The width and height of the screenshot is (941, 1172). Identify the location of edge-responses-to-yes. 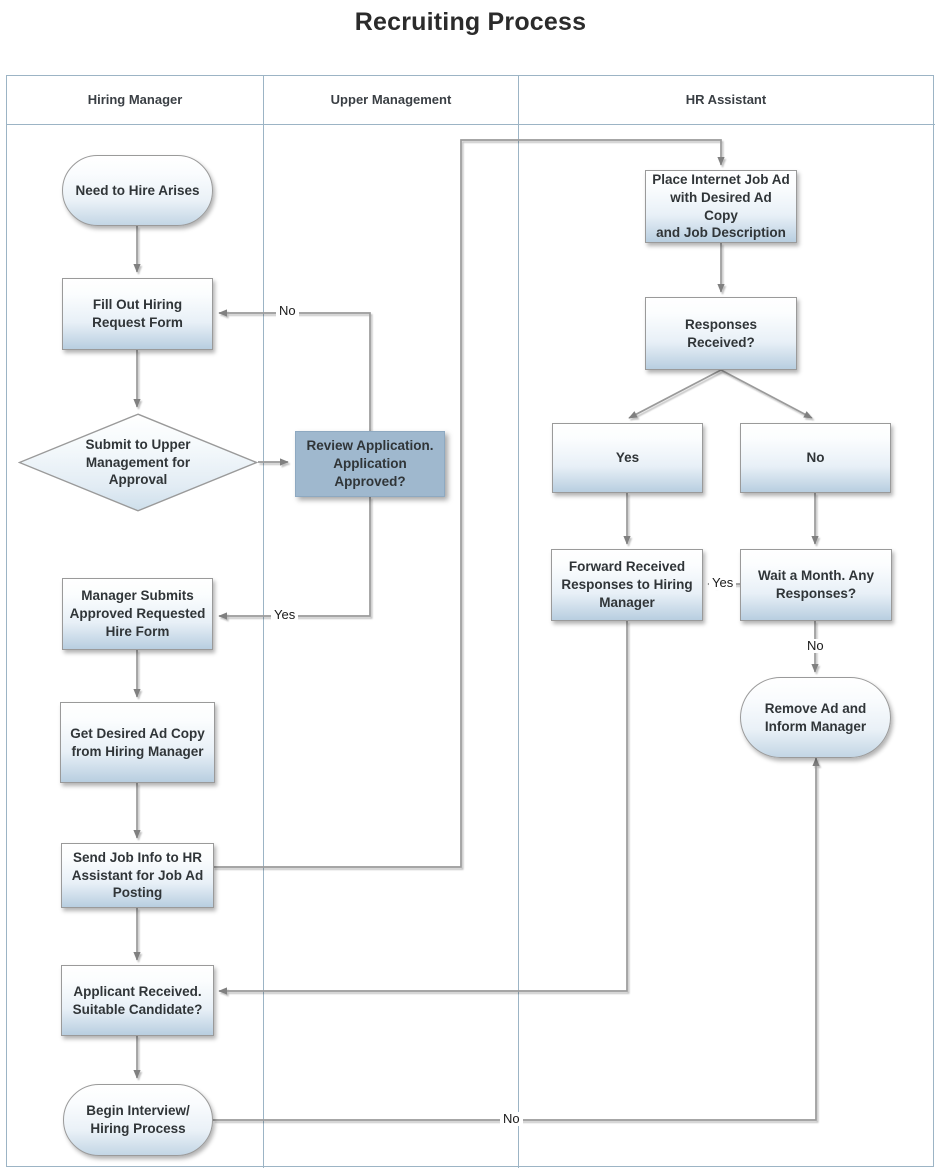
(675, 394).